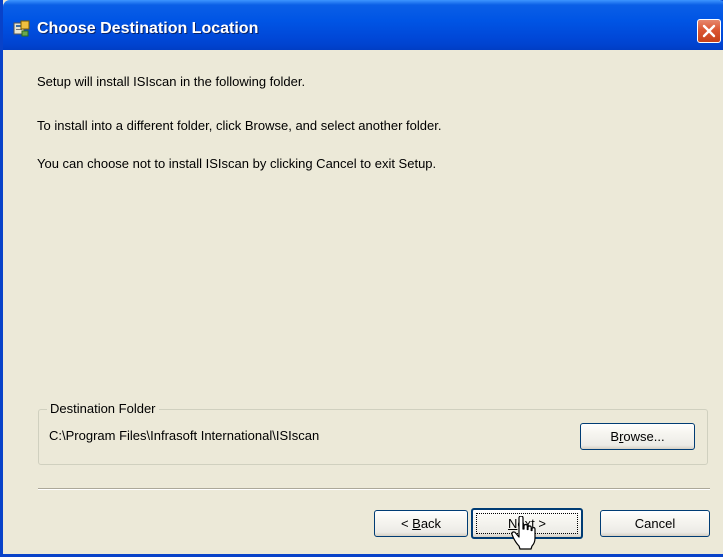 The height and width of the screenshot is (557, 723). What do you see at coordinates (655, 523) in the screenshot?
I see `cancel-button: Cancel` at bounding box center [655, 523].